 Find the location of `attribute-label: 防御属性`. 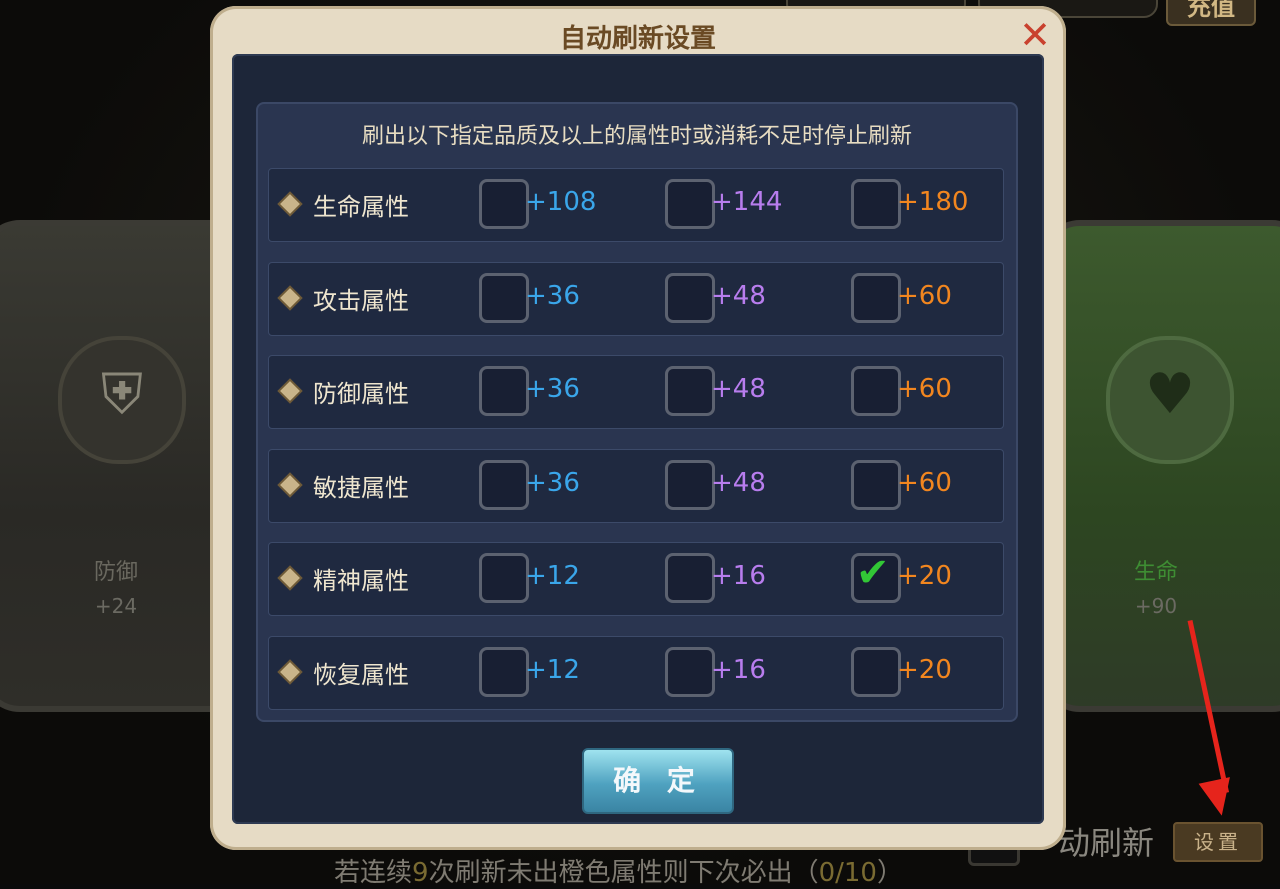

attribute-label: 防御属性 is located at coordinates (361, 394).